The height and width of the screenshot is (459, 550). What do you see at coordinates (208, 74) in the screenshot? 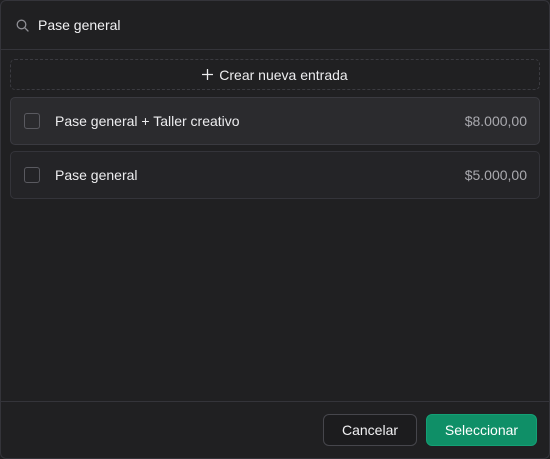
I see `plus-icon` at bounding box center [208, 74].